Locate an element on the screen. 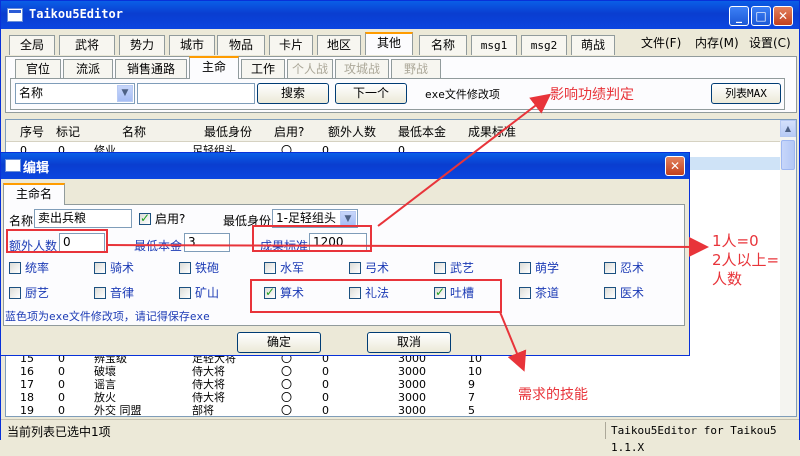  annotation-people-2: 2人以上= is located at coordinates (746, 260).